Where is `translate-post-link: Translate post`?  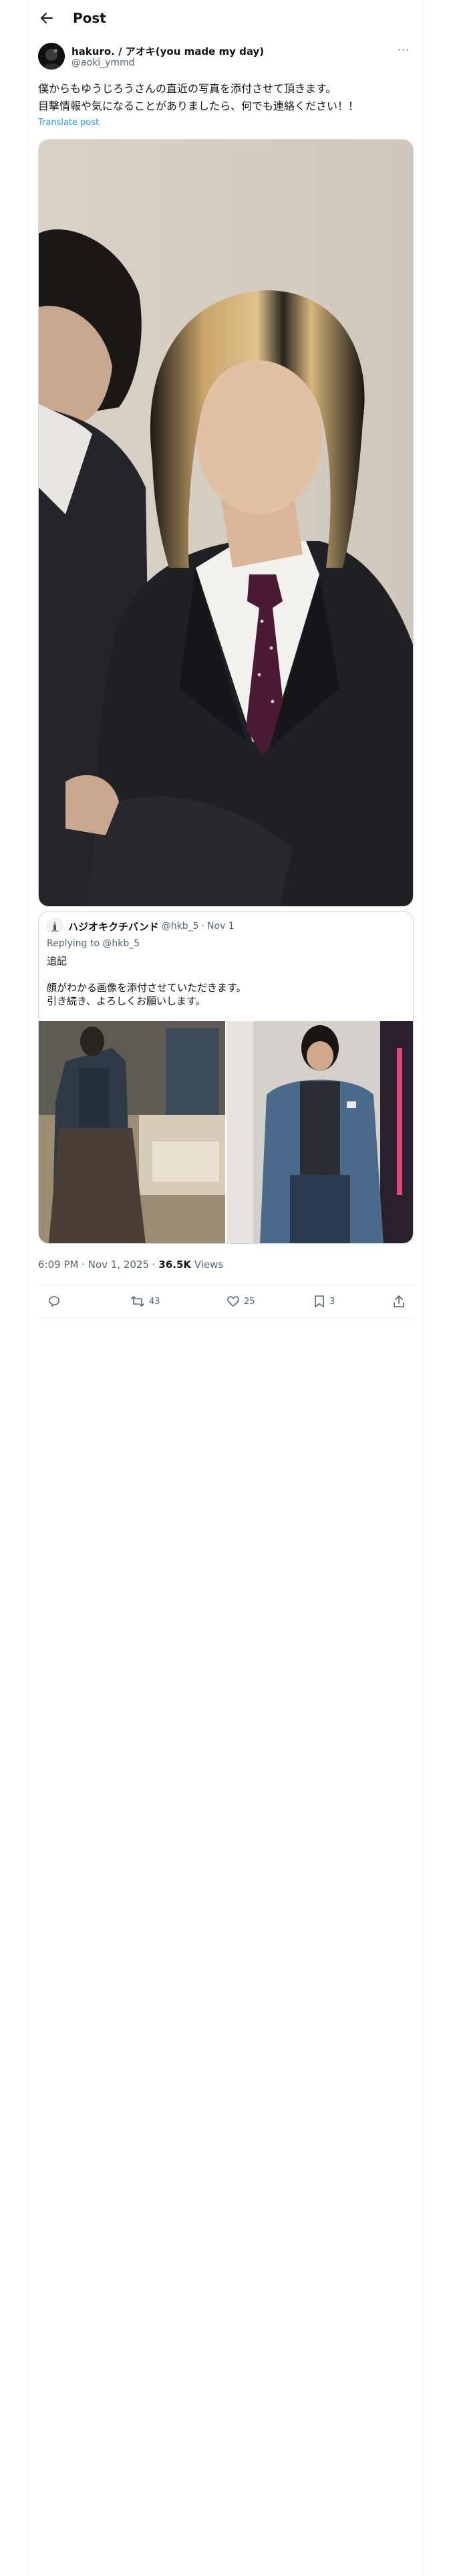
translate-post-link: Translate post is located at coordinates (68, 123).